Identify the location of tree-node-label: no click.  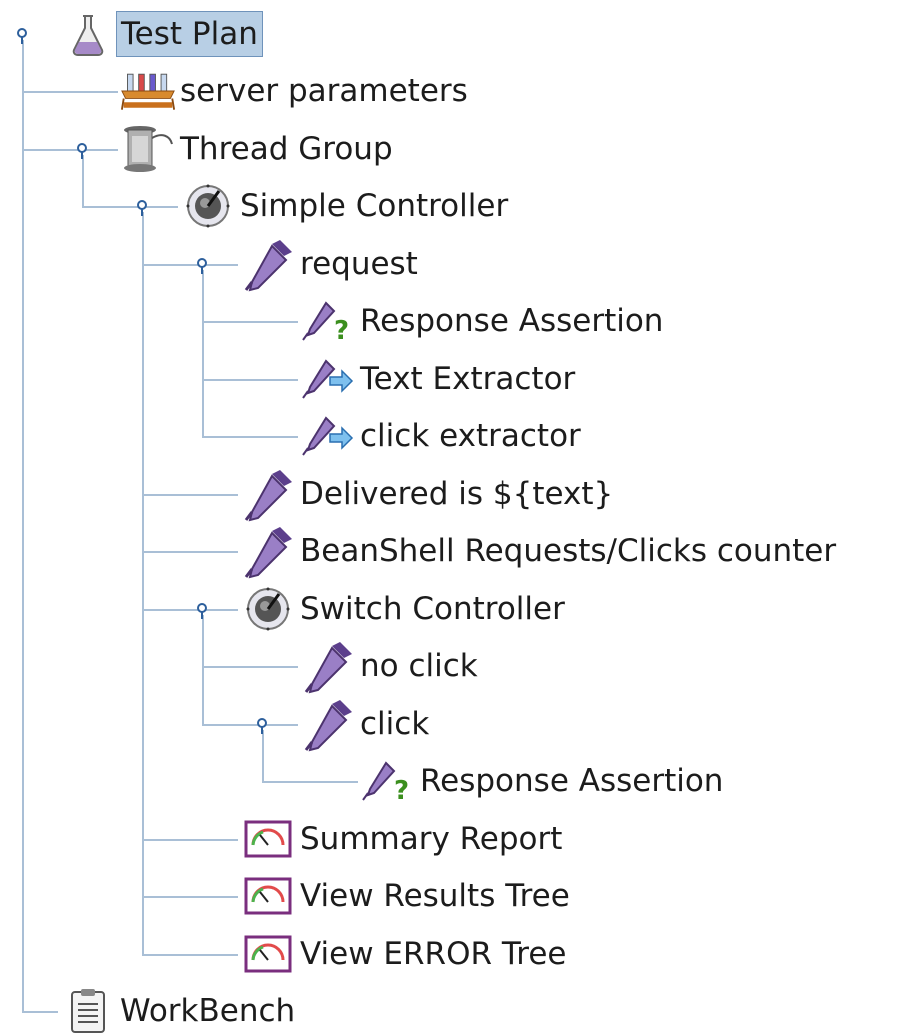
(419, 666).